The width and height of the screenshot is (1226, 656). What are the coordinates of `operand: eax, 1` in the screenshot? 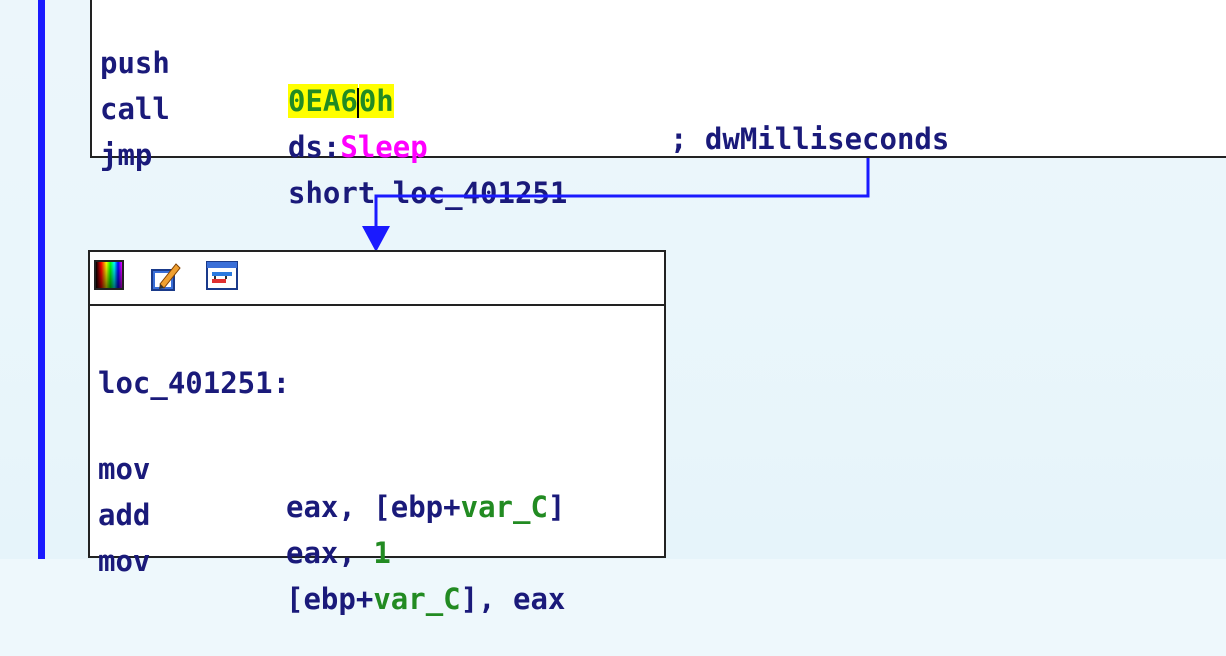 It's located at (338, 553).